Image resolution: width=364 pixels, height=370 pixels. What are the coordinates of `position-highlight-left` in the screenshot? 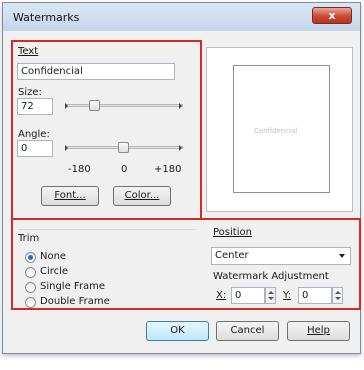 It's located at (12, 264).